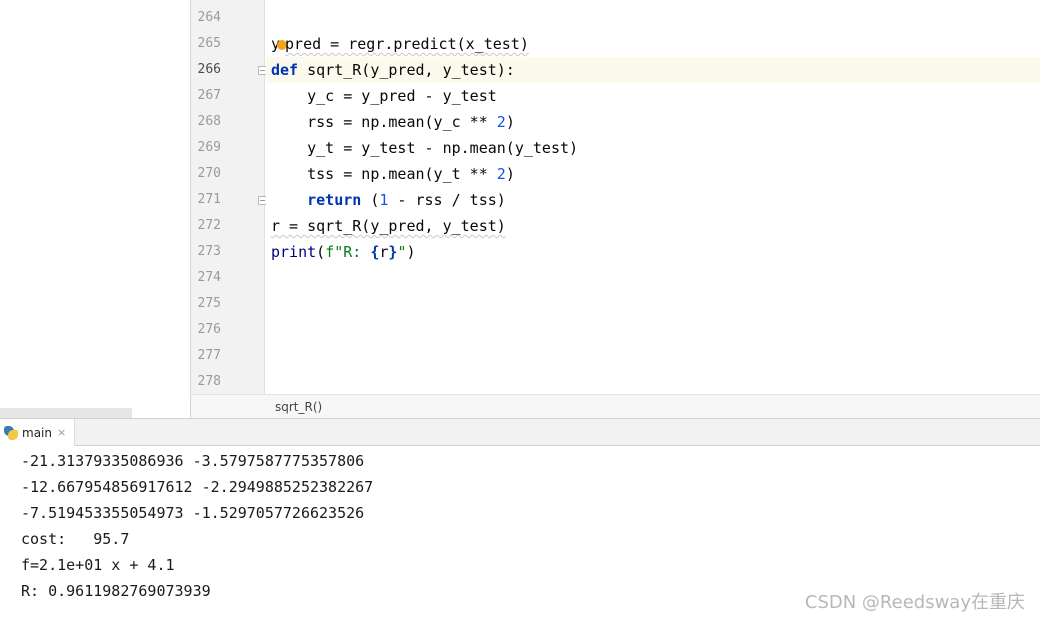  I want to click on code-keyword: return, so click(334, 200).